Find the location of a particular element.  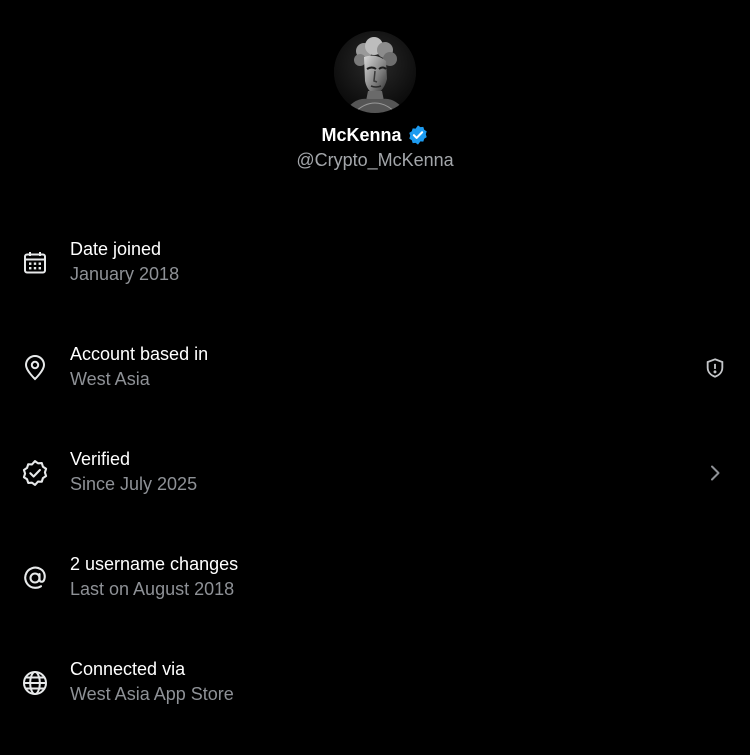

info-row-verified: Verified Since July 2025 is located at coordinates (375, 472).